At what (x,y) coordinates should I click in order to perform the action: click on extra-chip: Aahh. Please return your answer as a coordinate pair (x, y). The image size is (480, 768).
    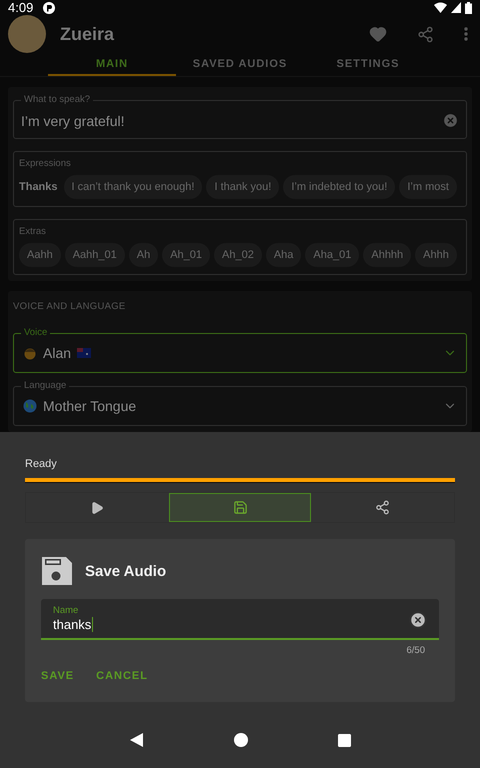
    Looking at the image, I should click on (40, 255).